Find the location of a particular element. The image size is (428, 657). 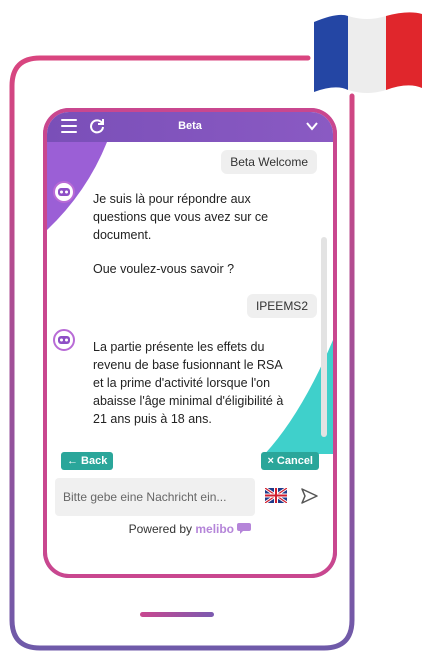

uk-flag-icon is located at coordinates (276, 495).